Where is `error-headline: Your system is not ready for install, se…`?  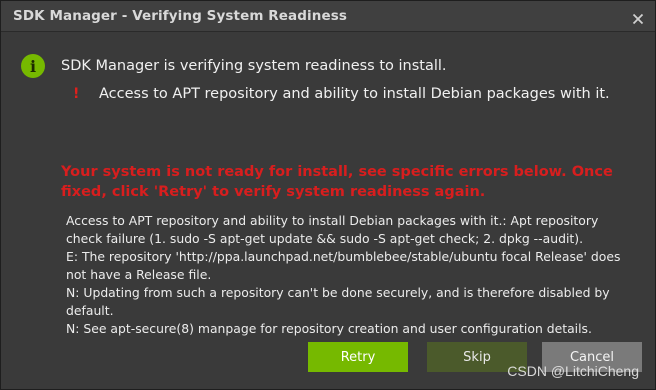 error-headline: Your system is not ready for install, se… is located at coordinates (337, 182).